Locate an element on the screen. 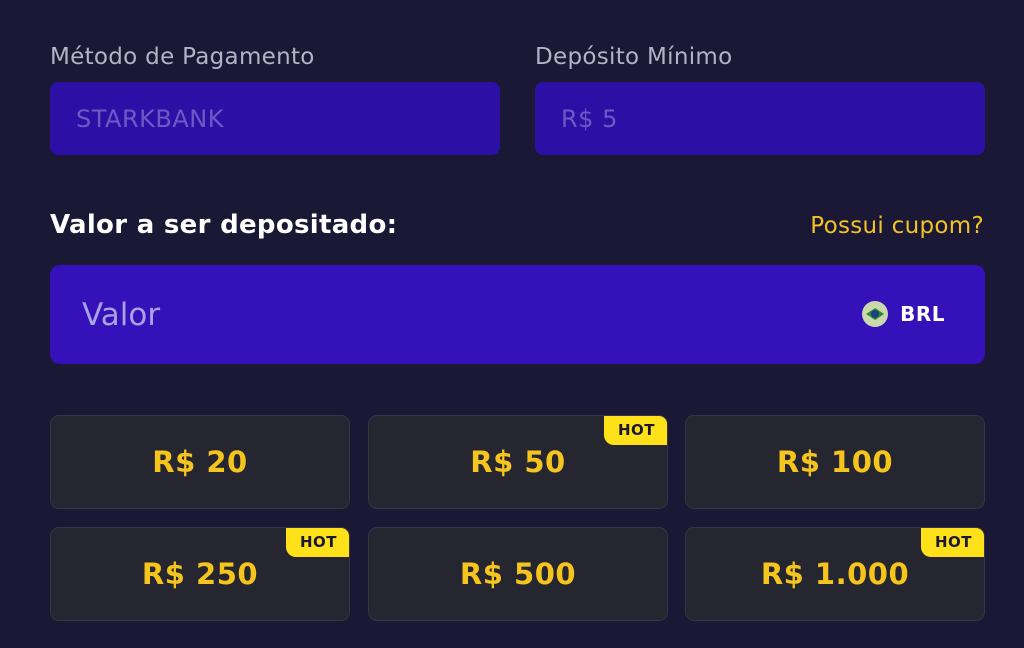  preset-amount-label: R$ 1.000 is located at coordinates (835, 574).